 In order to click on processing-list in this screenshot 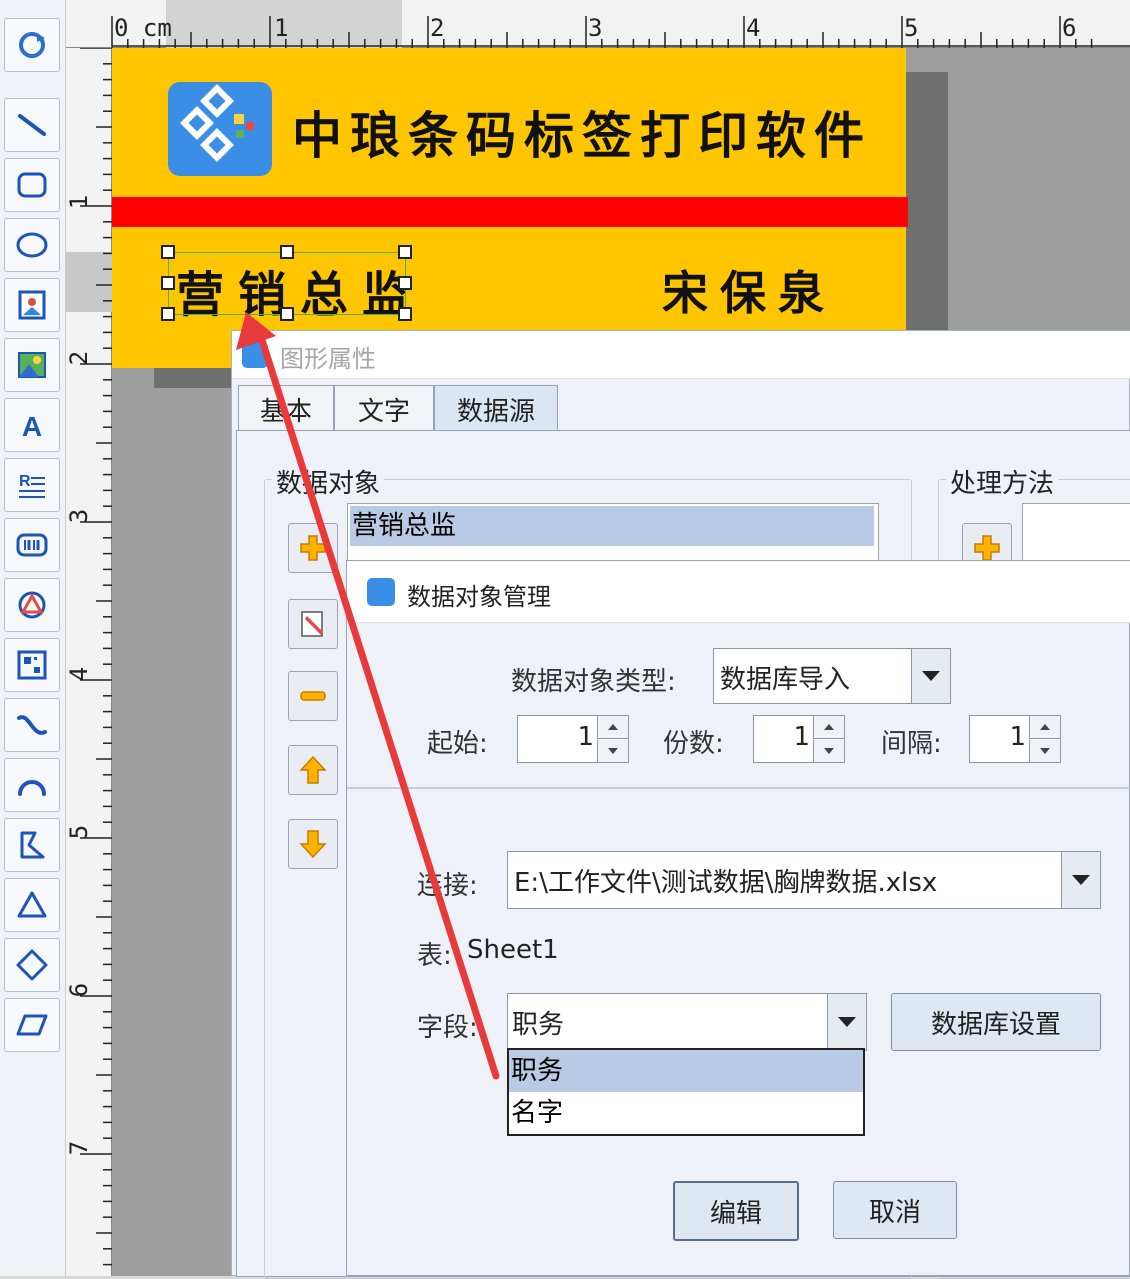, I will do `click(1076, 533)`.